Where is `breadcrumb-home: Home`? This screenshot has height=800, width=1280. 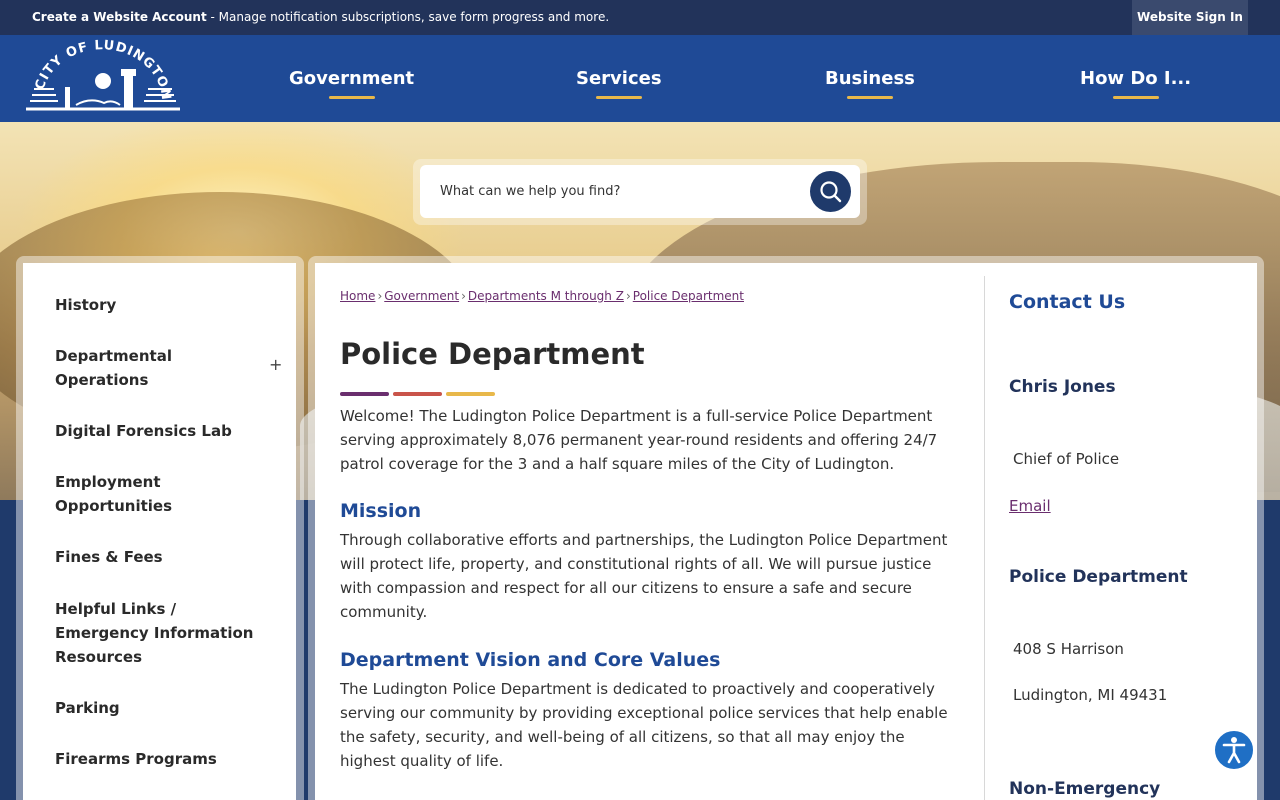 breadcrumb-home: Home is located at coordinates (357, 296).